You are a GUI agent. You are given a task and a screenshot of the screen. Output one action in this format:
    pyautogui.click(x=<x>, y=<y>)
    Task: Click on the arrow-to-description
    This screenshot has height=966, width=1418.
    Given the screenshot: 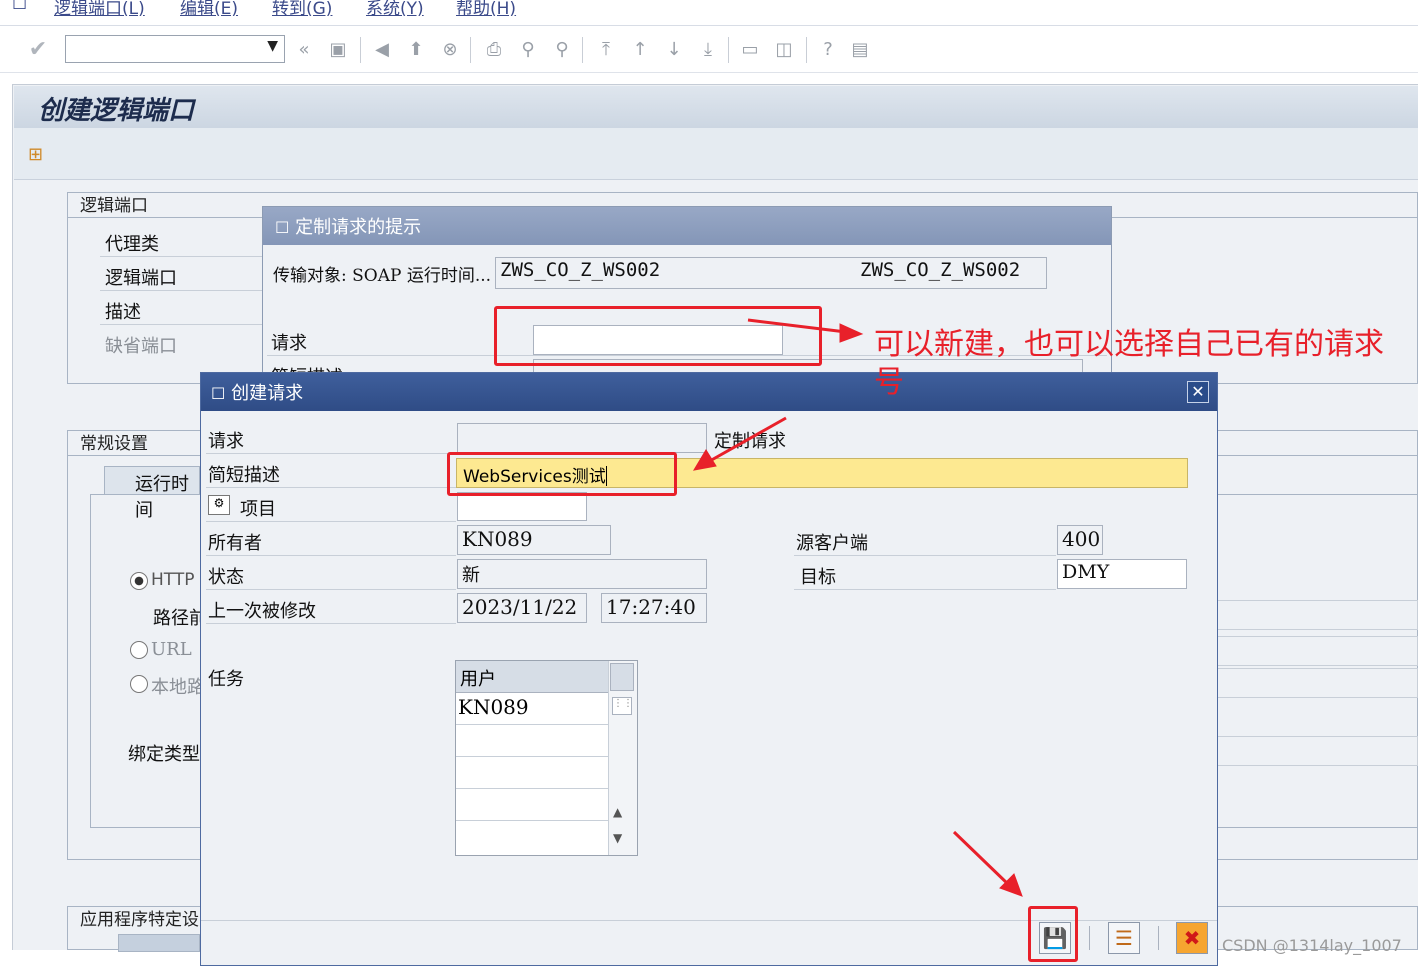 What is the action you would take?
    pyautogui.click(x=747, y=440)
    